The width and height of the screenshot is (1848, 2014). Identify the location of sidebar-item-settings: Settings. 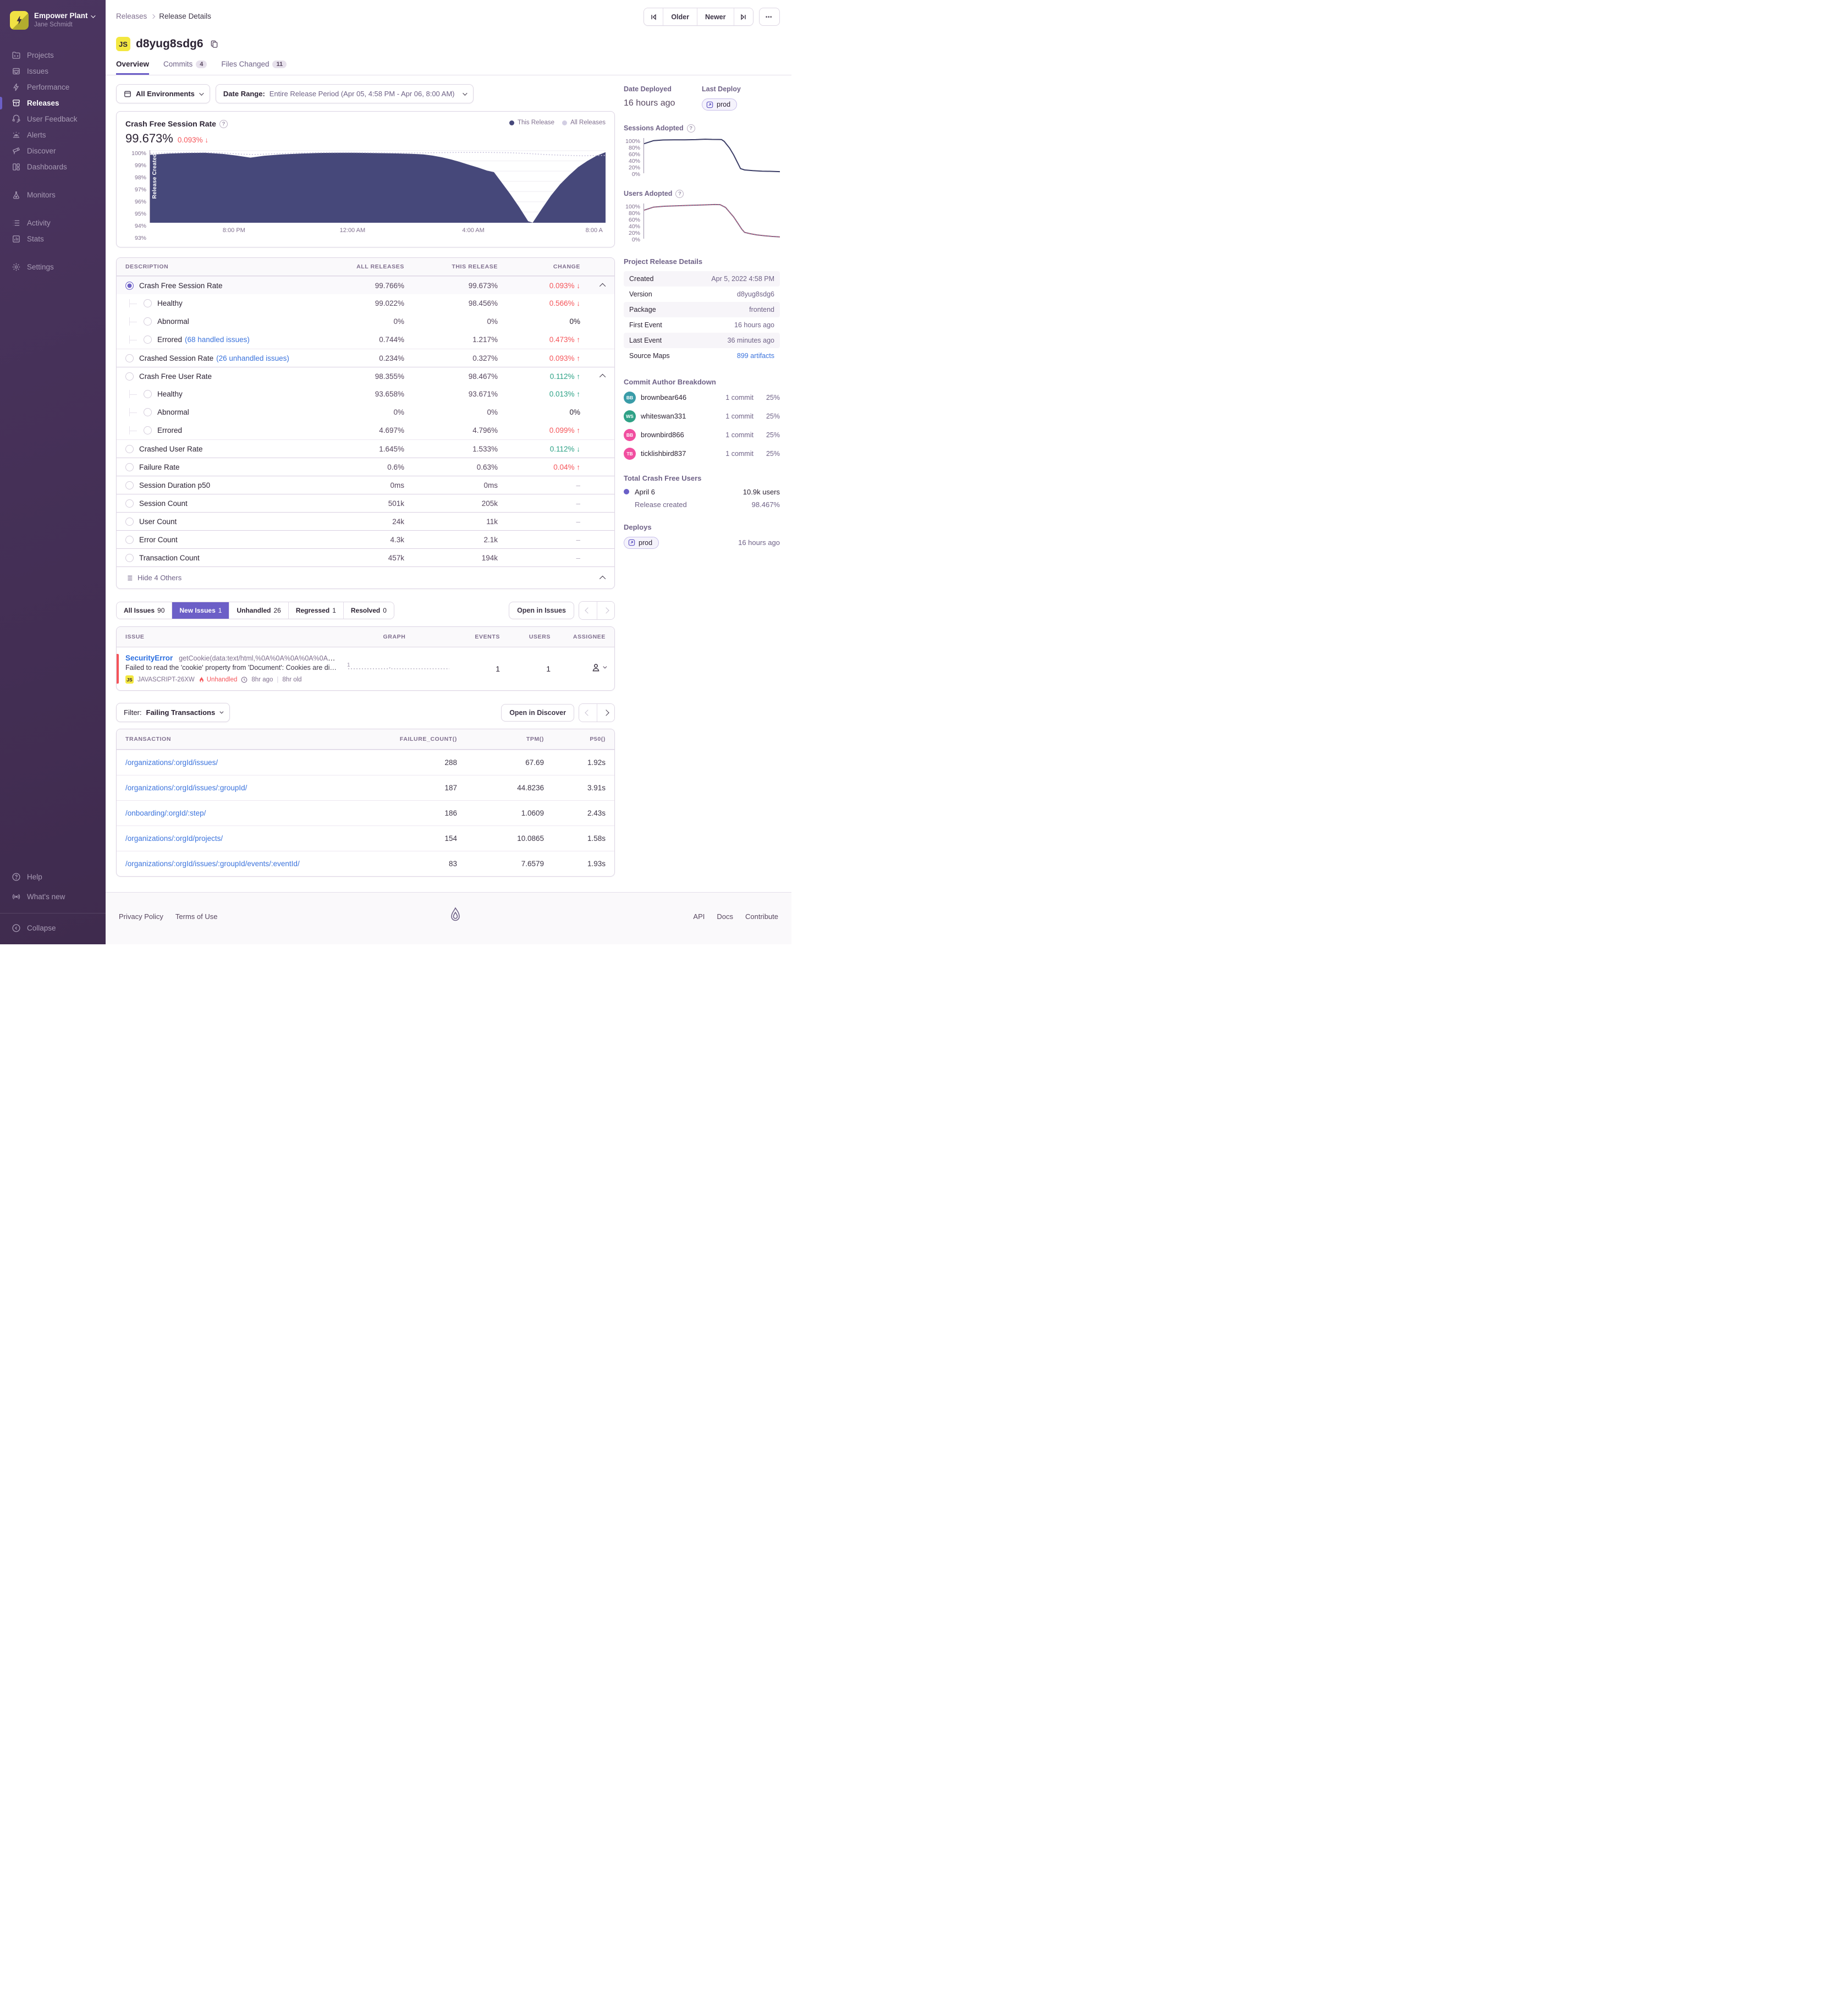
(53, 267).